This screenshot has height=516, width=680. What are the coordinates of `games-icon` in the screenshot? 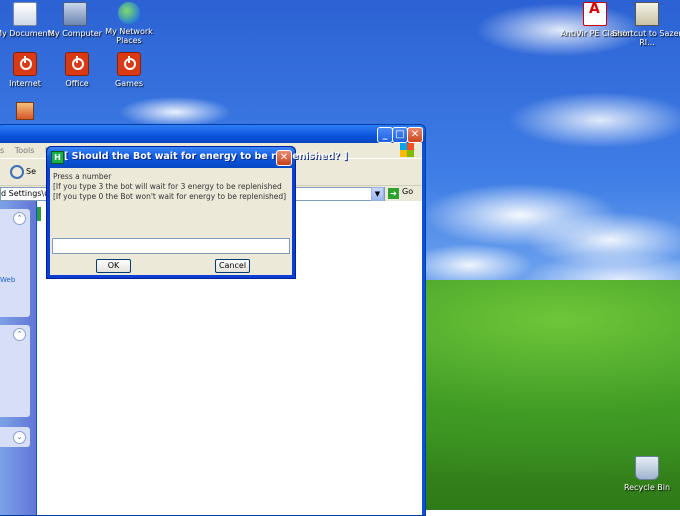 It's located at (129, 64).